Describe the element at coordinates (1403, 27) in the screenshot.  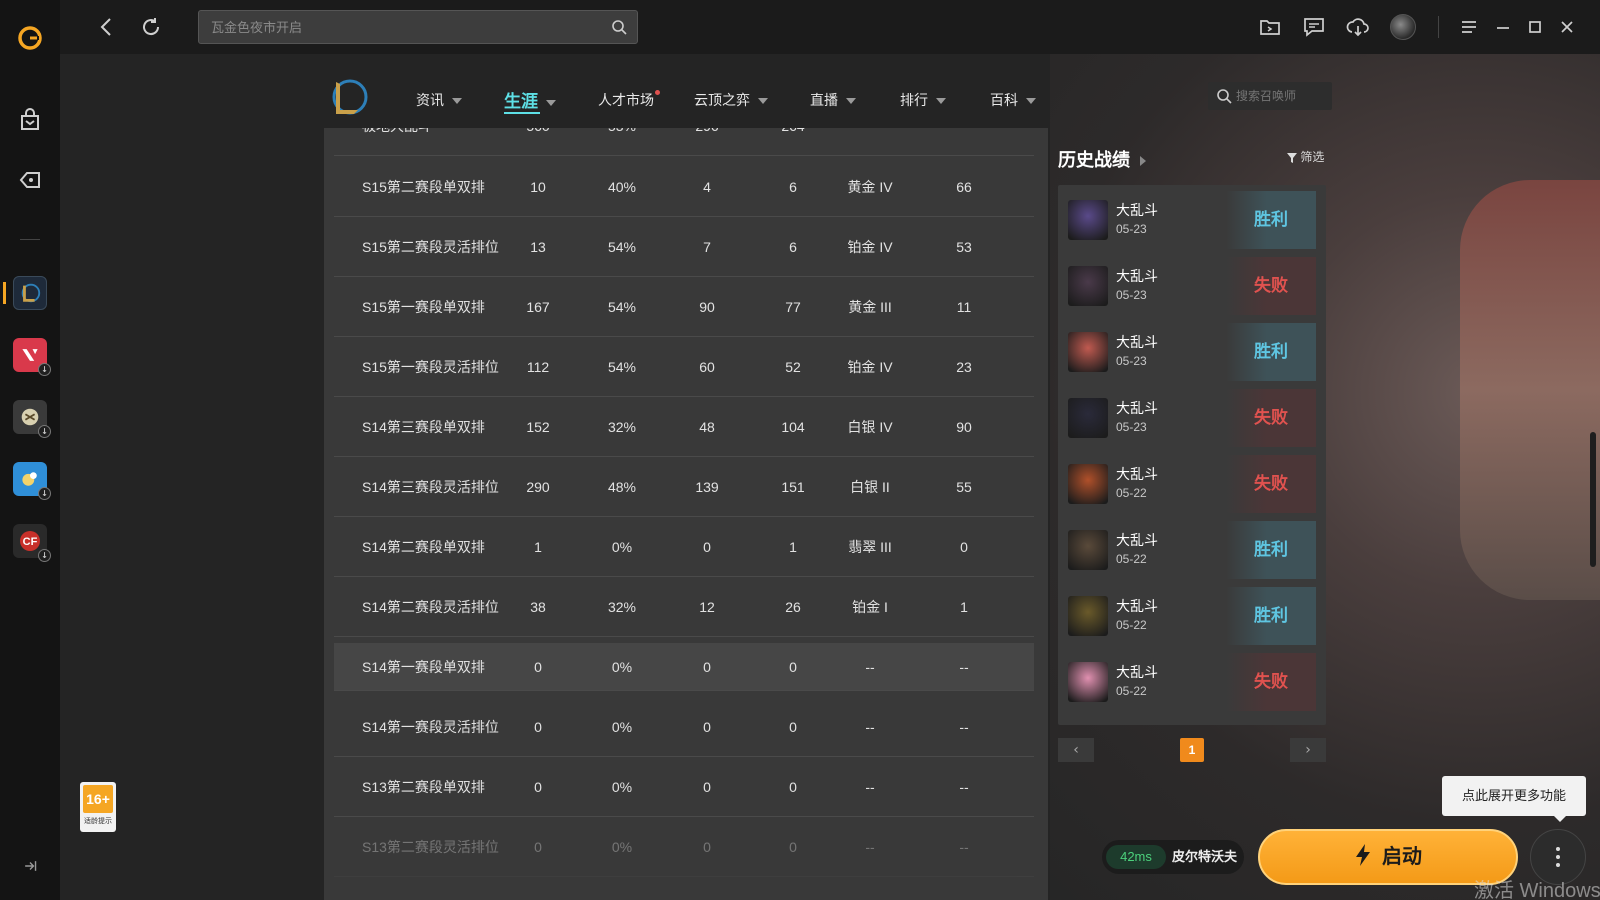
I see `user-avatar` at that location.